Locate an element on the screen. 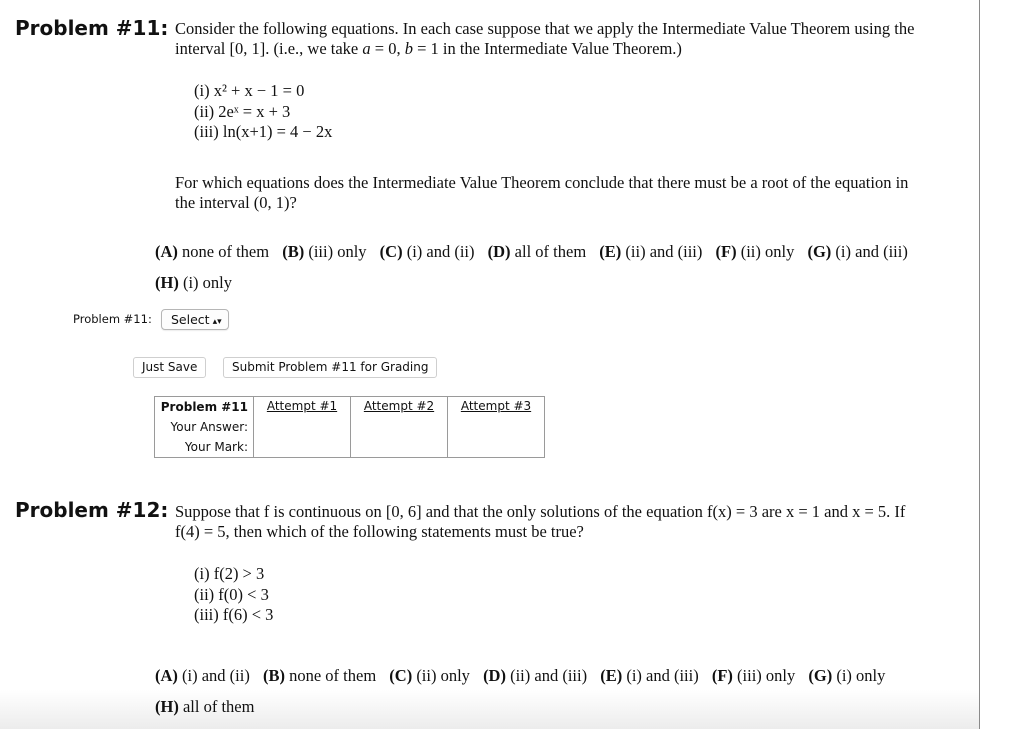  choice-f: (F) (iii) only is located at coordinates (753, 675).